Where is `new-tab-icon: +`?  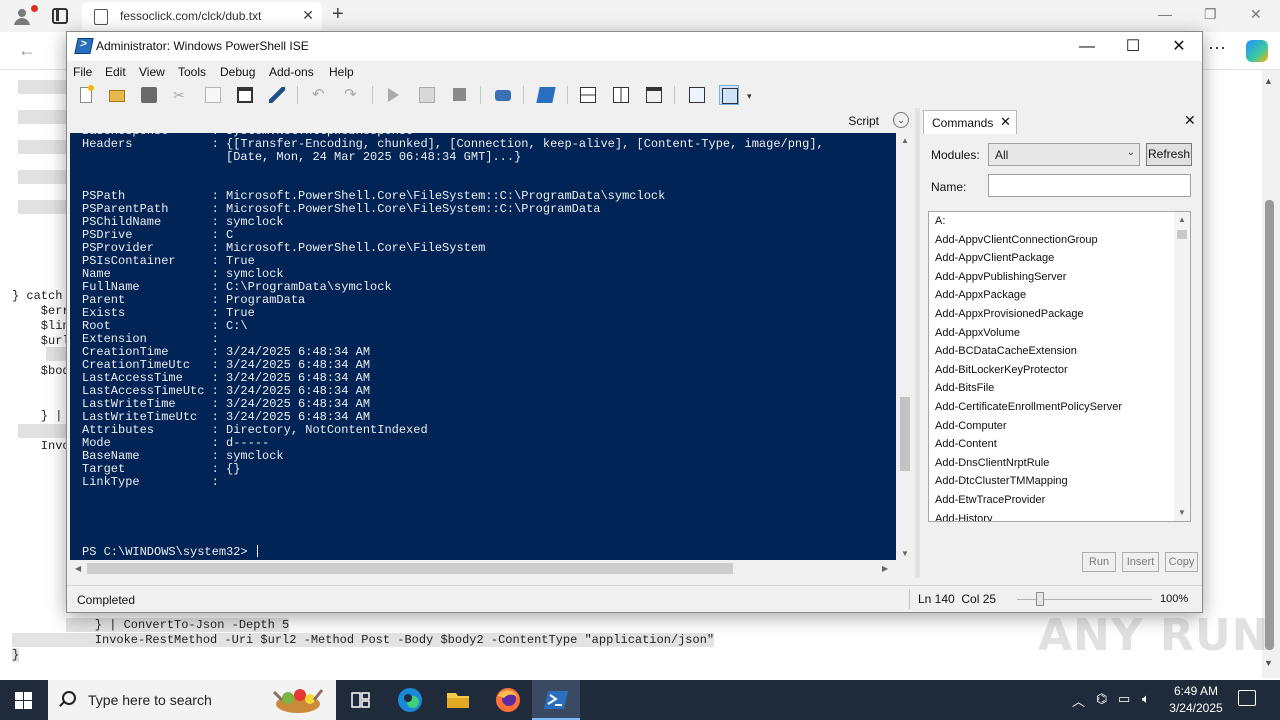 new-tab-icon: + is located at coordinates (338, 14).